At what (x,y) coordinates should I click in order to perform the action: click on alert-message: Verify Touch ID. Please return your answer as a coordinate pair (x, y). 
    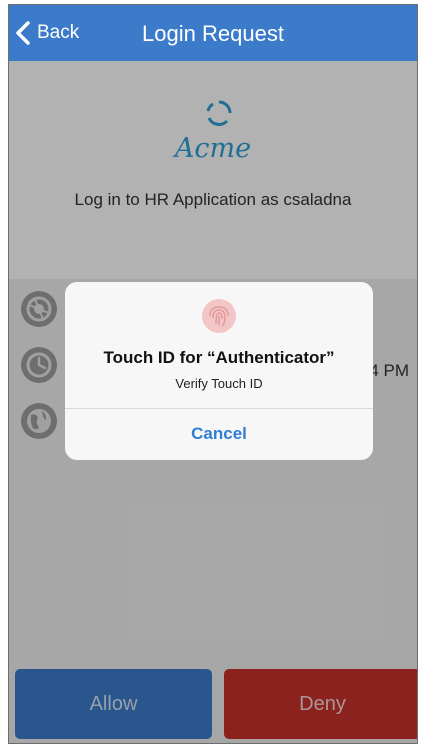
    Looking at the image, I should click on (219, 383).